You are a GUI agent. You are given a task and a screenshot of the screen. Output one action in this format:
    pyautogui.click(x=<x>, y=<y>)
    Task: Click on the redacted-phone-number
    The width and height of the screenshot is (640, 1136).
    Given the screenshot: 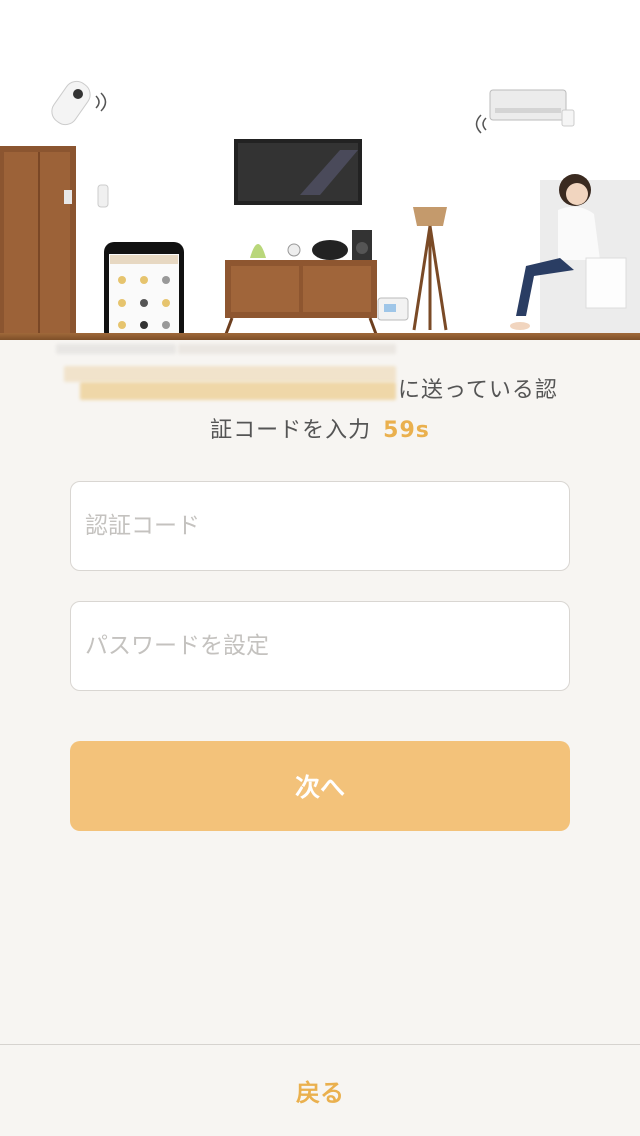 What is the action you would take?
    pyautogui.click(x=116, y=349)
    